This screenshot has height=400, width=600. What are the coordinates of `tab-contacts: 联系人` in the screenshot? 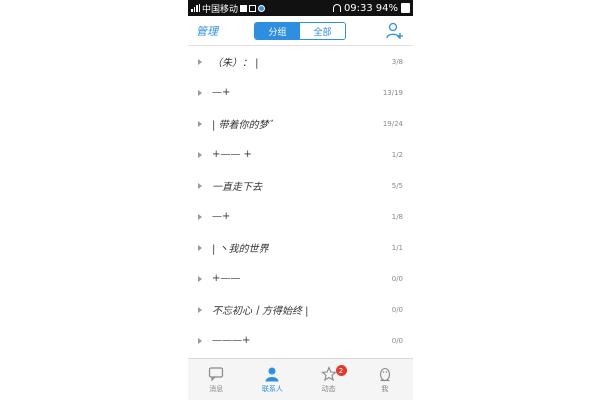 It's located at (272, 379).